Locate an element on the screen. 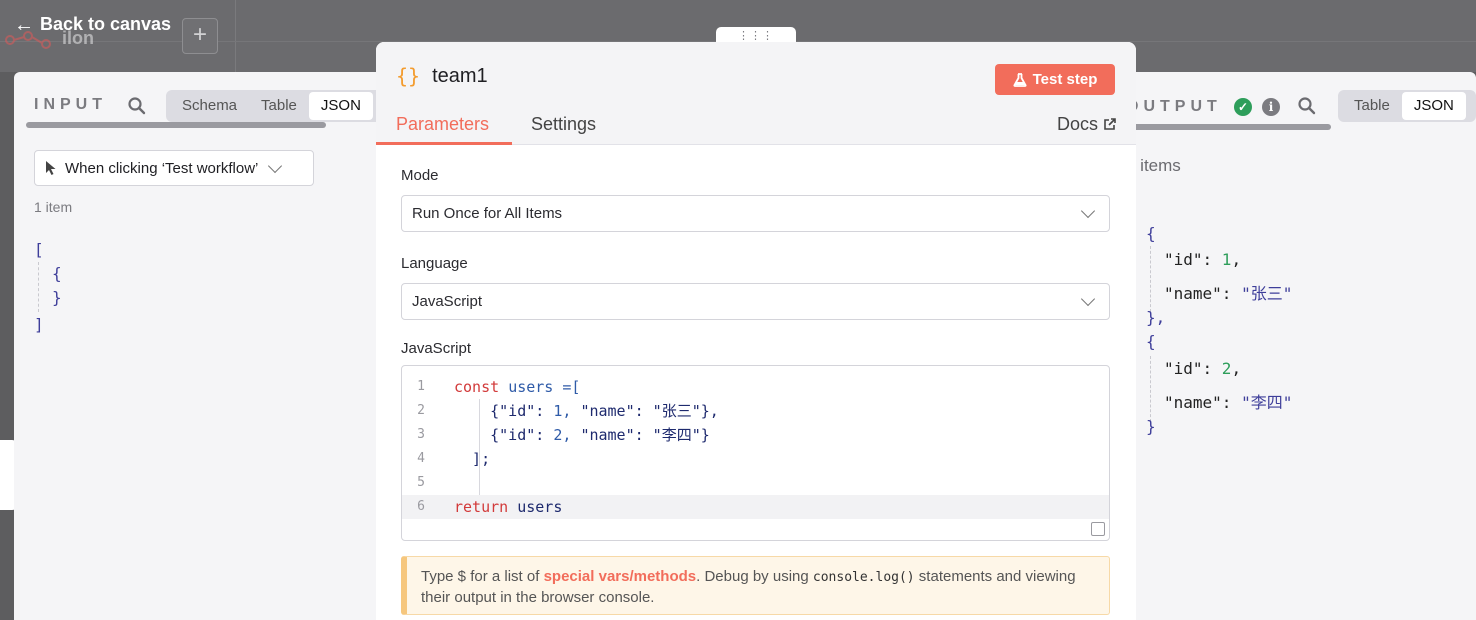 This screenshot has width=1476, height=620. back-to-canvas-button: ← Back to canvas is located at coordinates (92, 24).